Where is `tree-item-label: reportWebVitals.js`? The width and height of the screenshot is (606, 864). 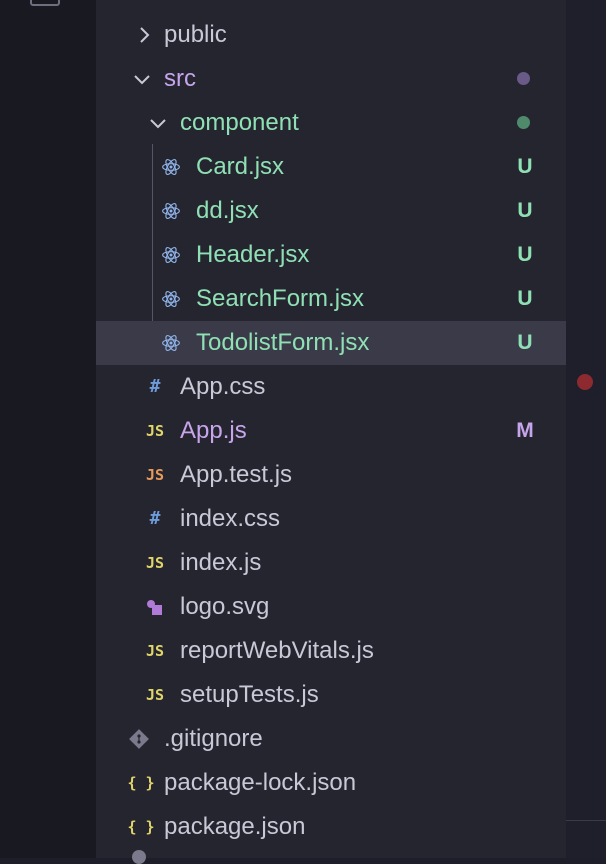 tree-item-label: reportWebVitals.js is located at coordinates (277, 650).